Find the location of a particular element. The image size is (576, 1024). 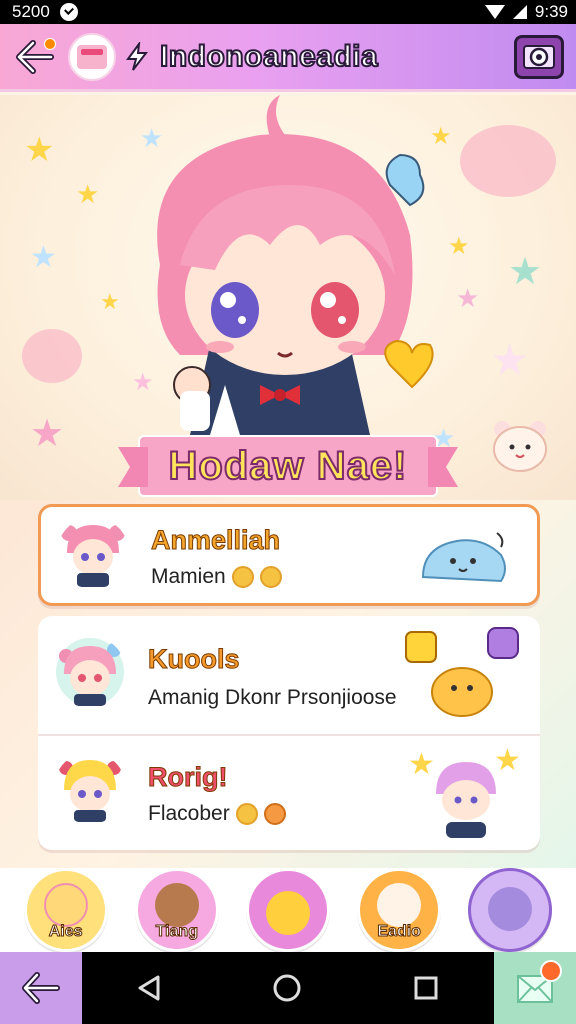

wifi-icon is located at coordinates (494, 12).